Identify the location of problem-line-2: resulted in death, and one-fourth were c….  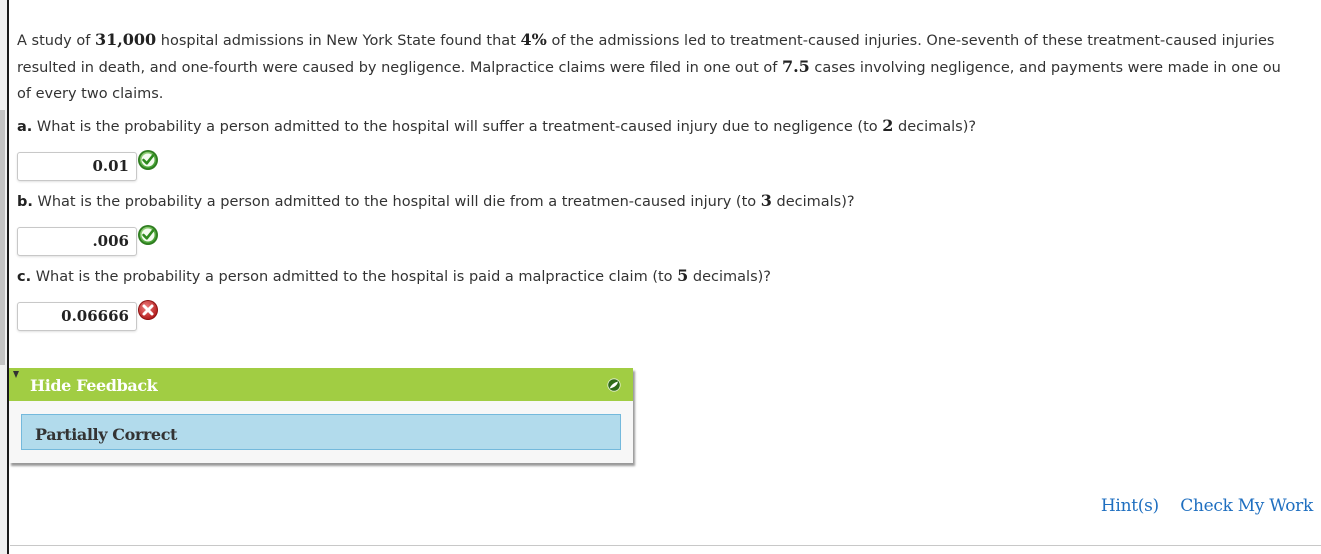
(649, 66).